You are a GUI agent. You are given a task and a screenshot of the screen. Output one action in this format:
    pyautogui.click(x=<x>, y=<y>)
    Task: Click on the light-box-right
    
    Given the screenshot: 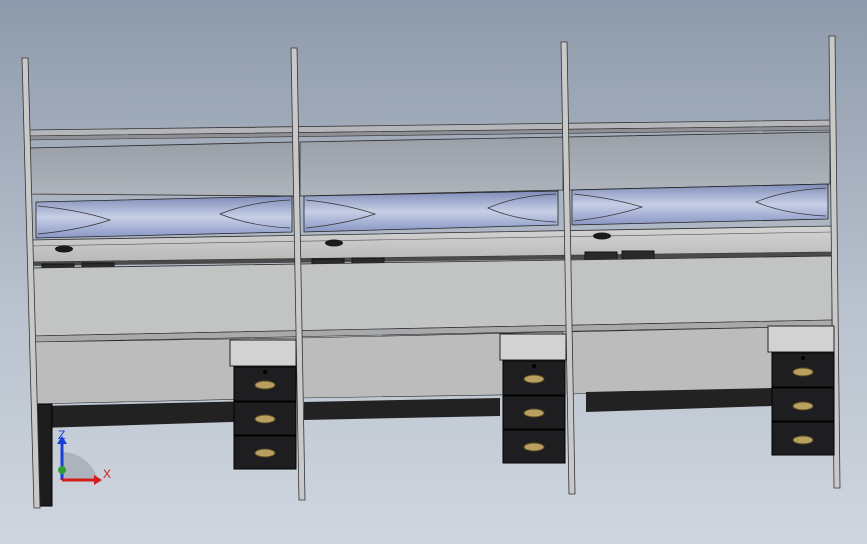 What is the action you would take?
    pyautogui.click(x=700, y=204)
    